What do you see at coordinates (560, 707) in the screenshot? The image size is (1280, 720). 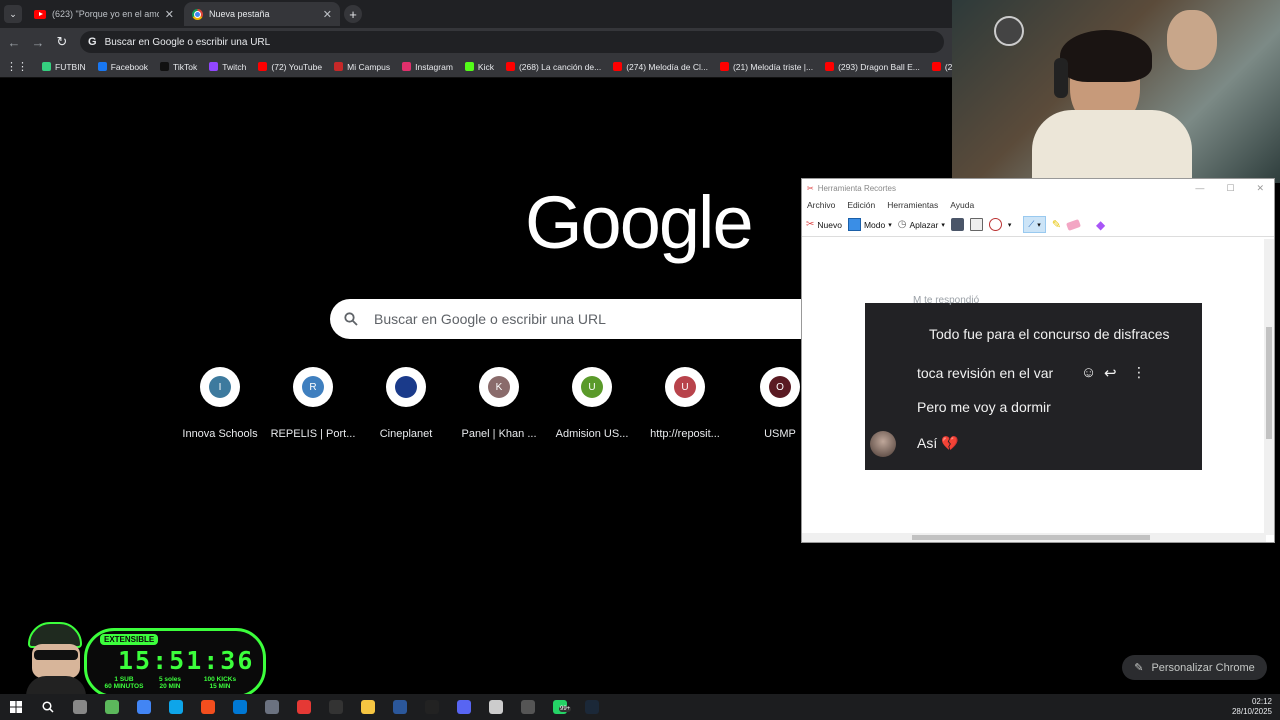 I see `taskbar-app: 99+` at bounding box center [560, 707].